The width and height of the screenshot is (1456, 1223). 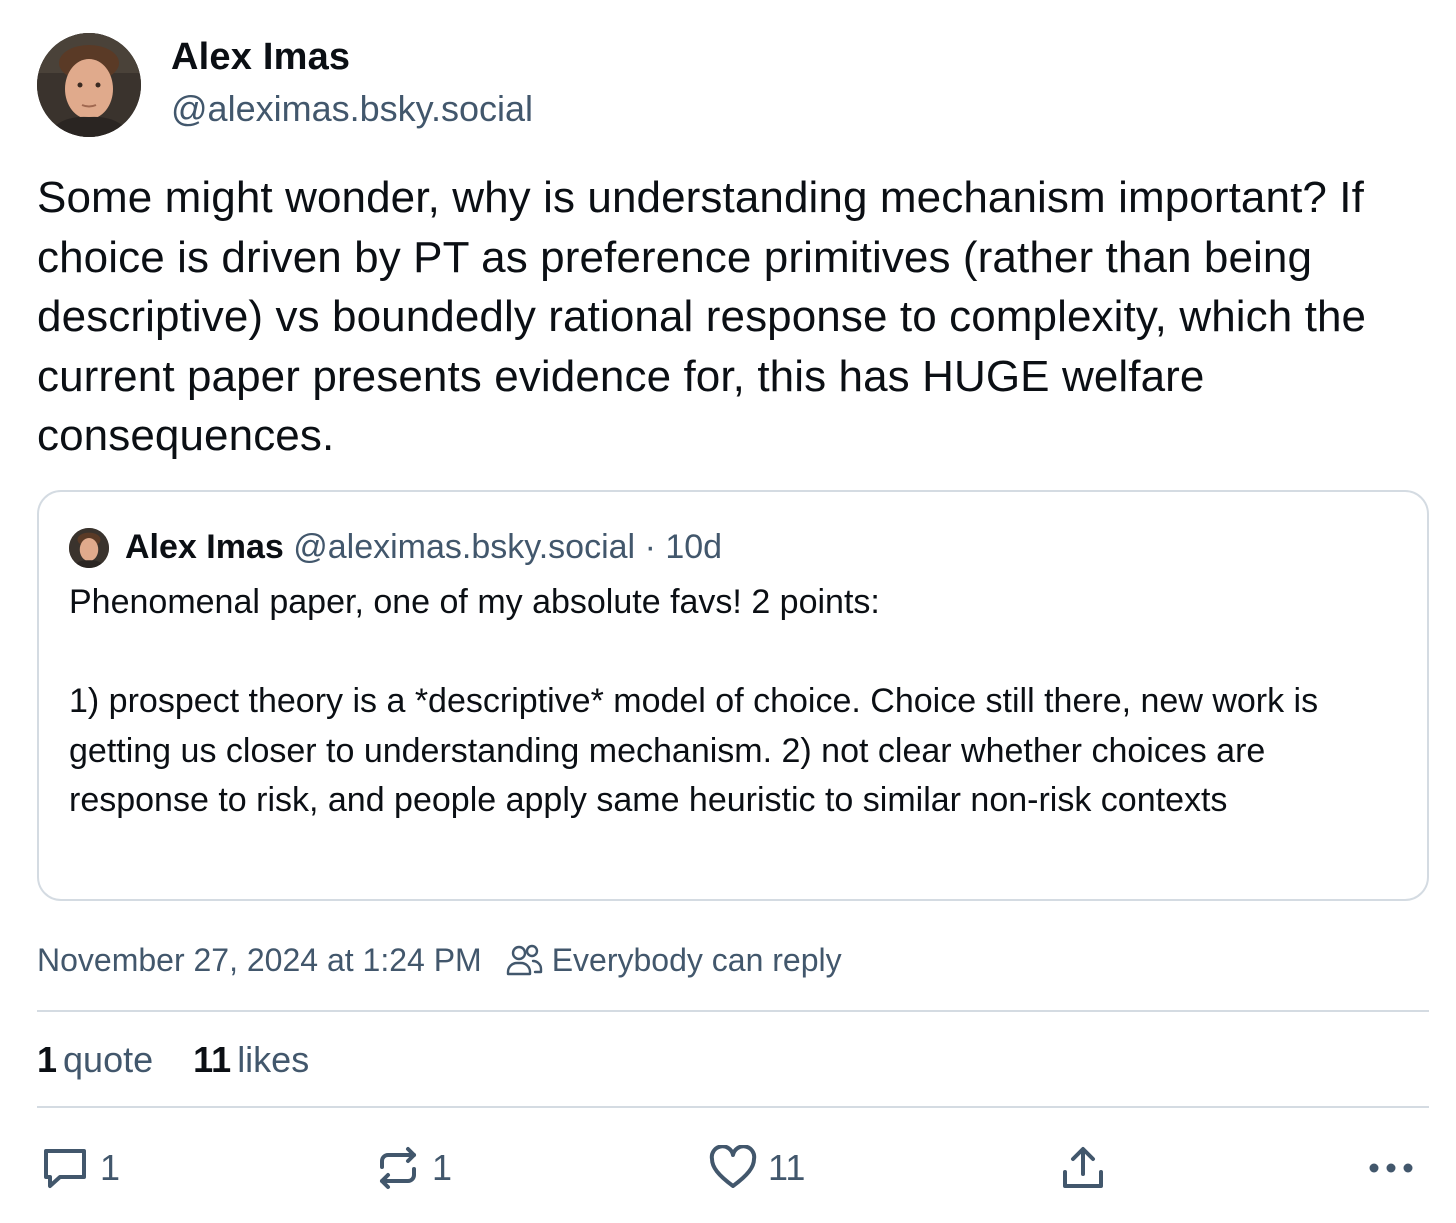 I want to click on repost-count: 1, so click(x=442, y=1167).